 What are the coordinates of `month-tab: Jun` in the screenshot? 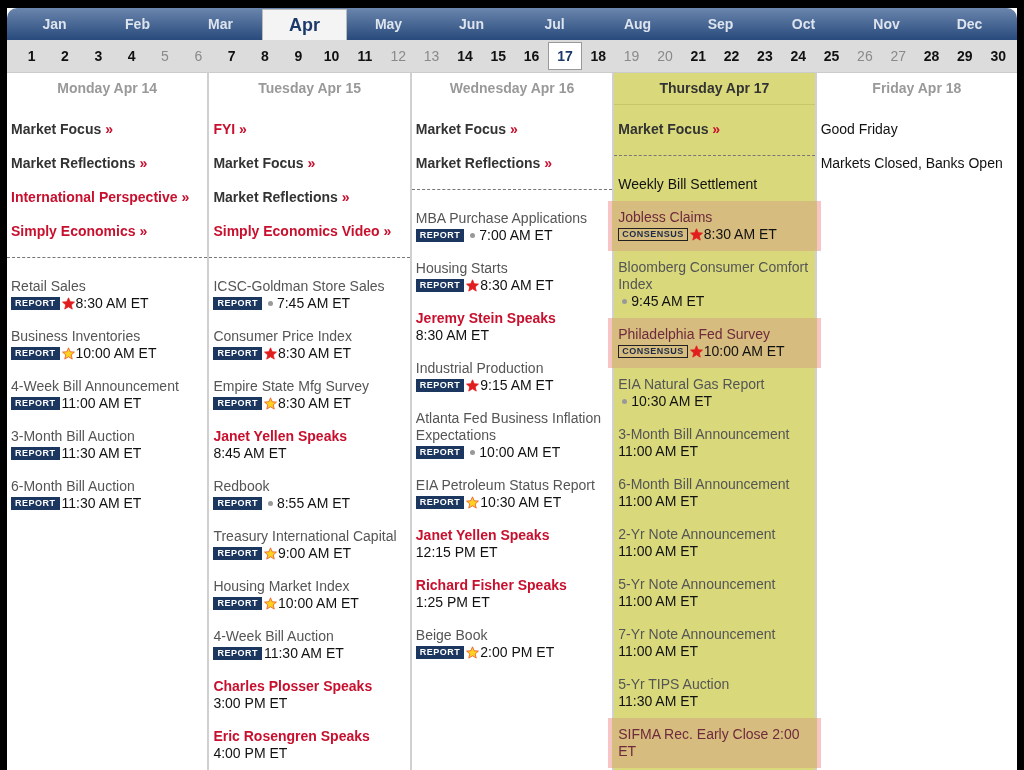 It's located at (471, 24).